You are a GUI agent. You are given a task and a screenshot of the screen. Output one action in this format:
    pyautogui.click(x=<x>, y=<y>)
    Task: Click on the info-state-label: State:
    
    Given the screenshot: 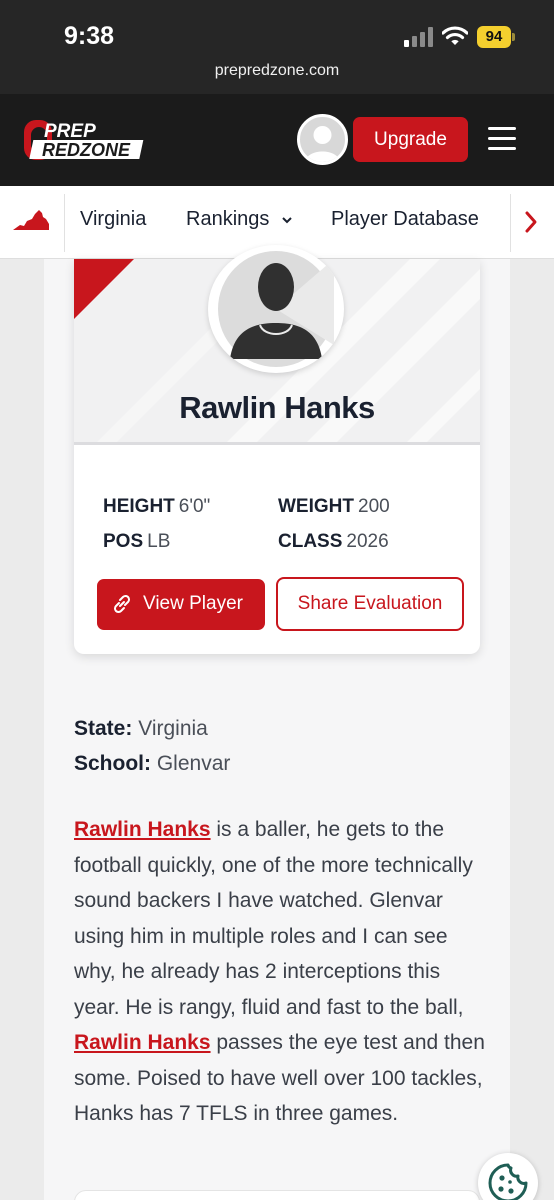 What is the action you would take?
    pyautogui.click(x=103, y=728)
    